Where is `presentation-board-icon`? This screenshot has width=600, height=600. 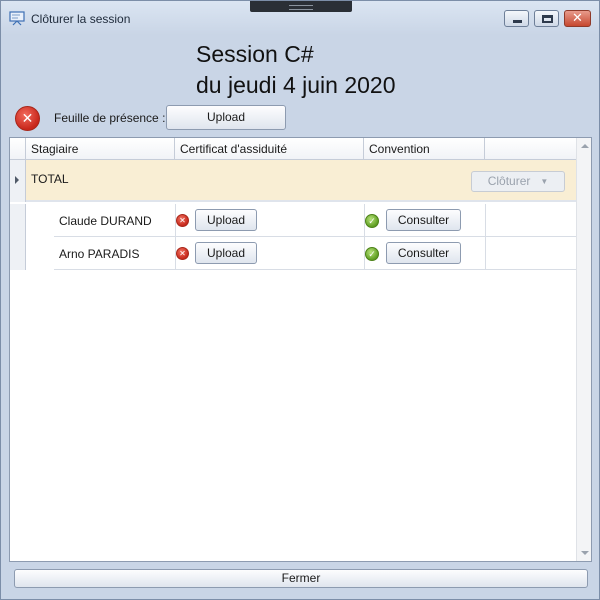 presentation-board-icon is located at coordinates (17, 18).